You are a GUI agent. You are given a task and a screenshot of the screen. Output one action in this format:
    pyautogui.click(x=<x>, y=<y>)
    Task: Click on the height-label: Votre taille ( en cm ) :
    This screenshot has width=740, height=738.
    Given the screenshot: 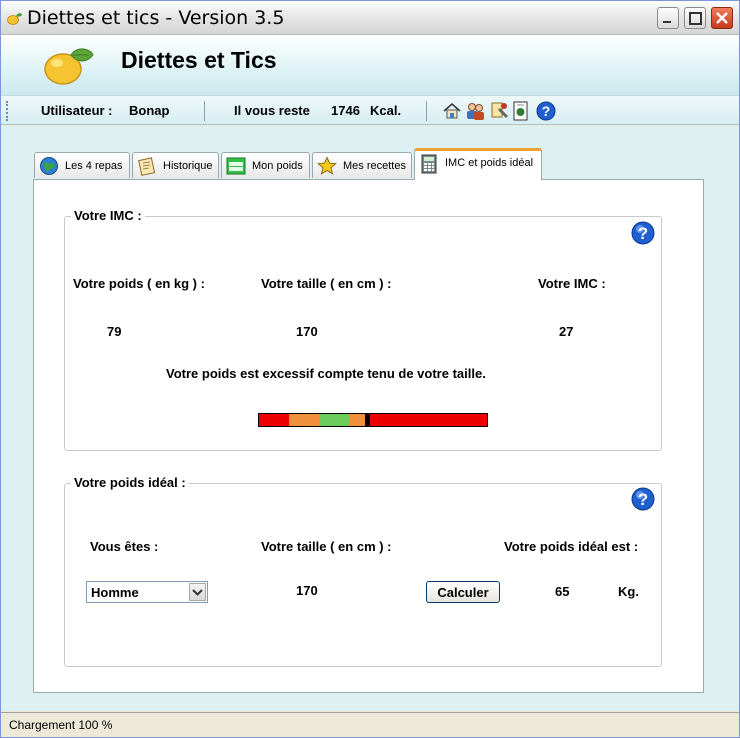 What is the action you would take?
    pyautogui.click(x=326, y=283)
    